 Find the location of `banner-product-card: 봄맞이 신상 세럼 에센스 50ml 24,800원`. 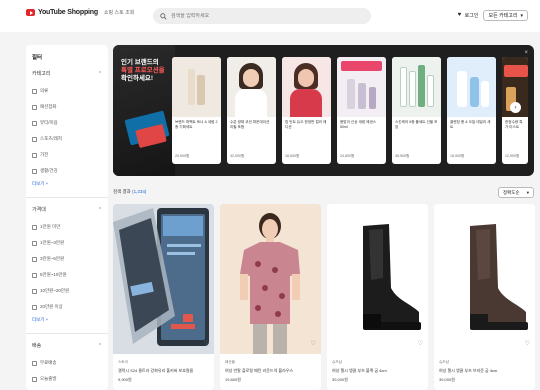

banner-product-card: 봄맞이 신상 세럼 에센스 50ml 24,800원 is located at coordinates (361, 110).